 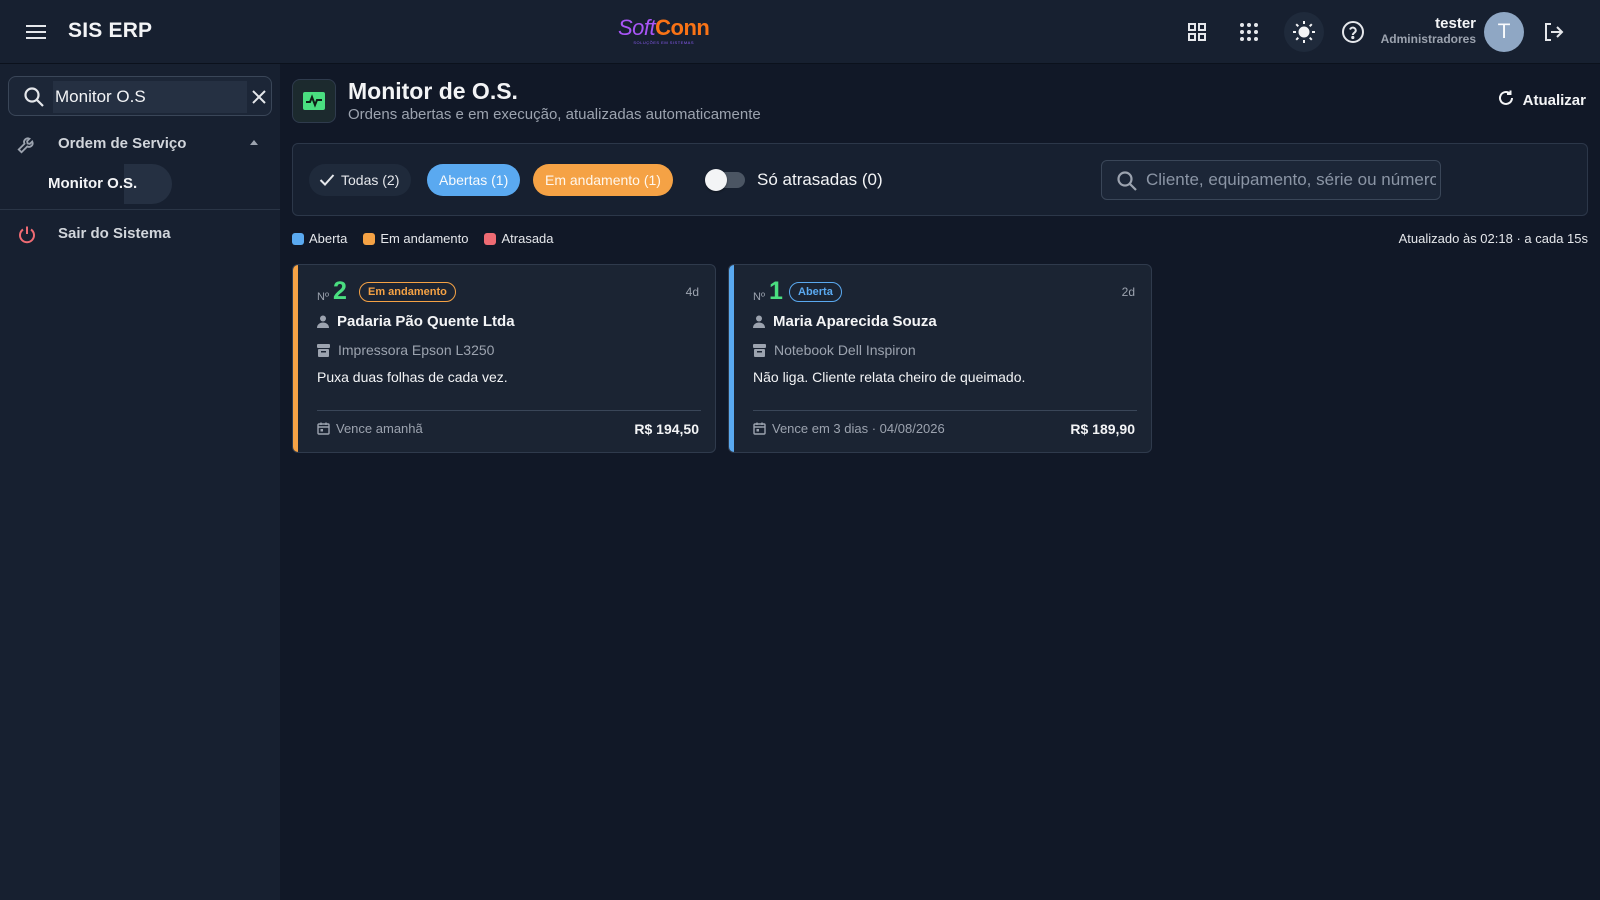 I want to click on wrench-icon, so click(x=27, y=146).